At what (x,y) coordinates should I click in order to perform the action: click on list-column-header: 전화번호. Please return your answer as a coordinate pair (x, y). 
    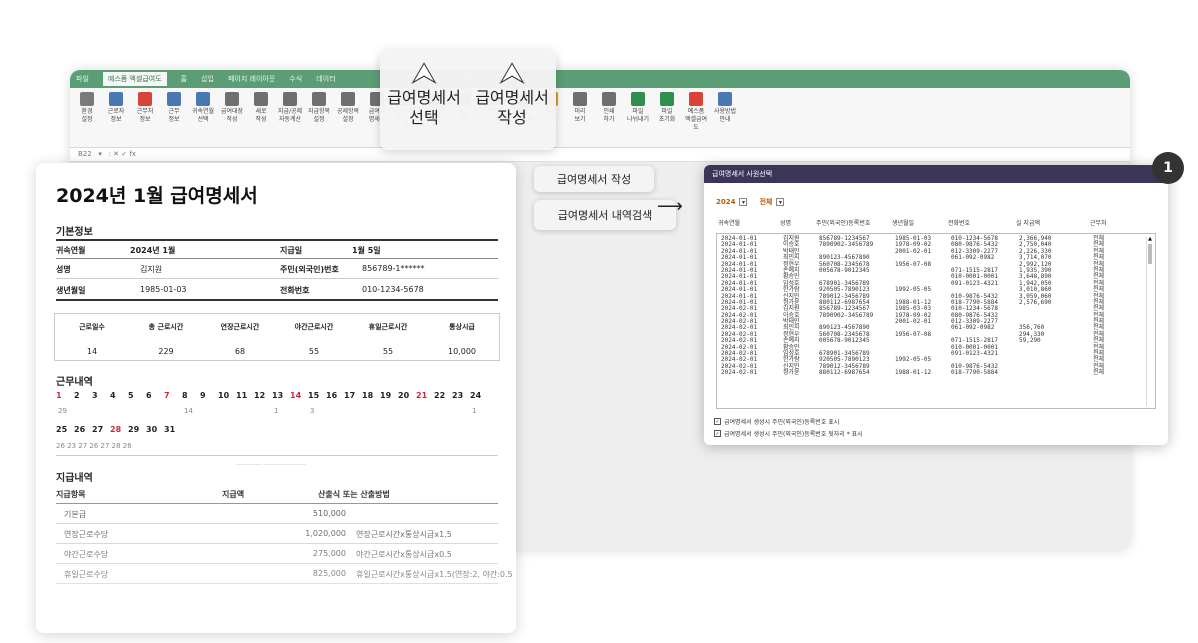
    Looking at the image, I should click on (959, 222).